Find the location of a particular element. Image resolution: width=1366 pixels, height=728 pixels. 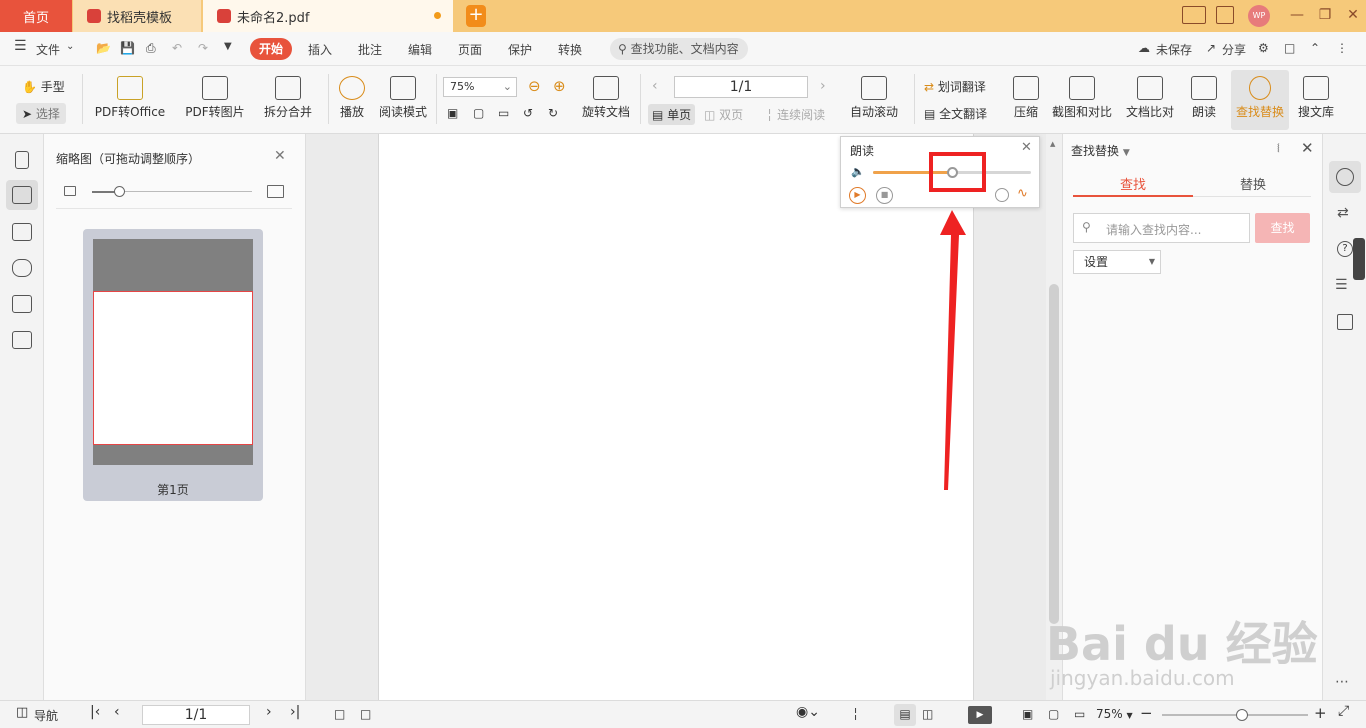

tab-replace: 替换 is located at coordinates (1253, 183).